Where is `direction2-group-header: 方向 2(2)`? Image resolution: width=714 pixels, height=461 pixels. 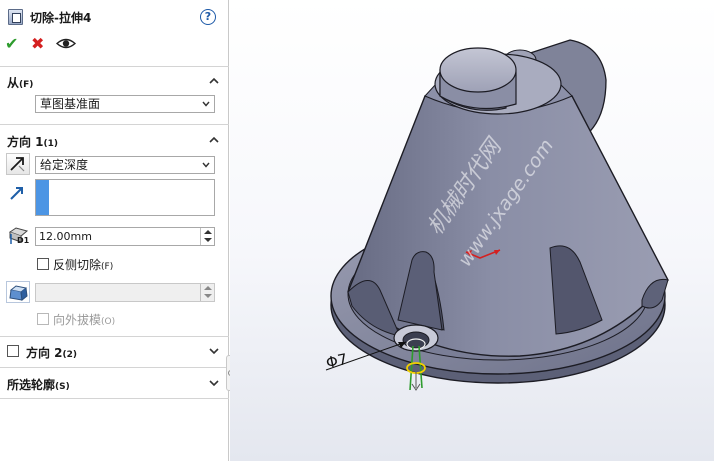 direction2-group-header: 方向 2(2) is located at coordinates (114, 351).